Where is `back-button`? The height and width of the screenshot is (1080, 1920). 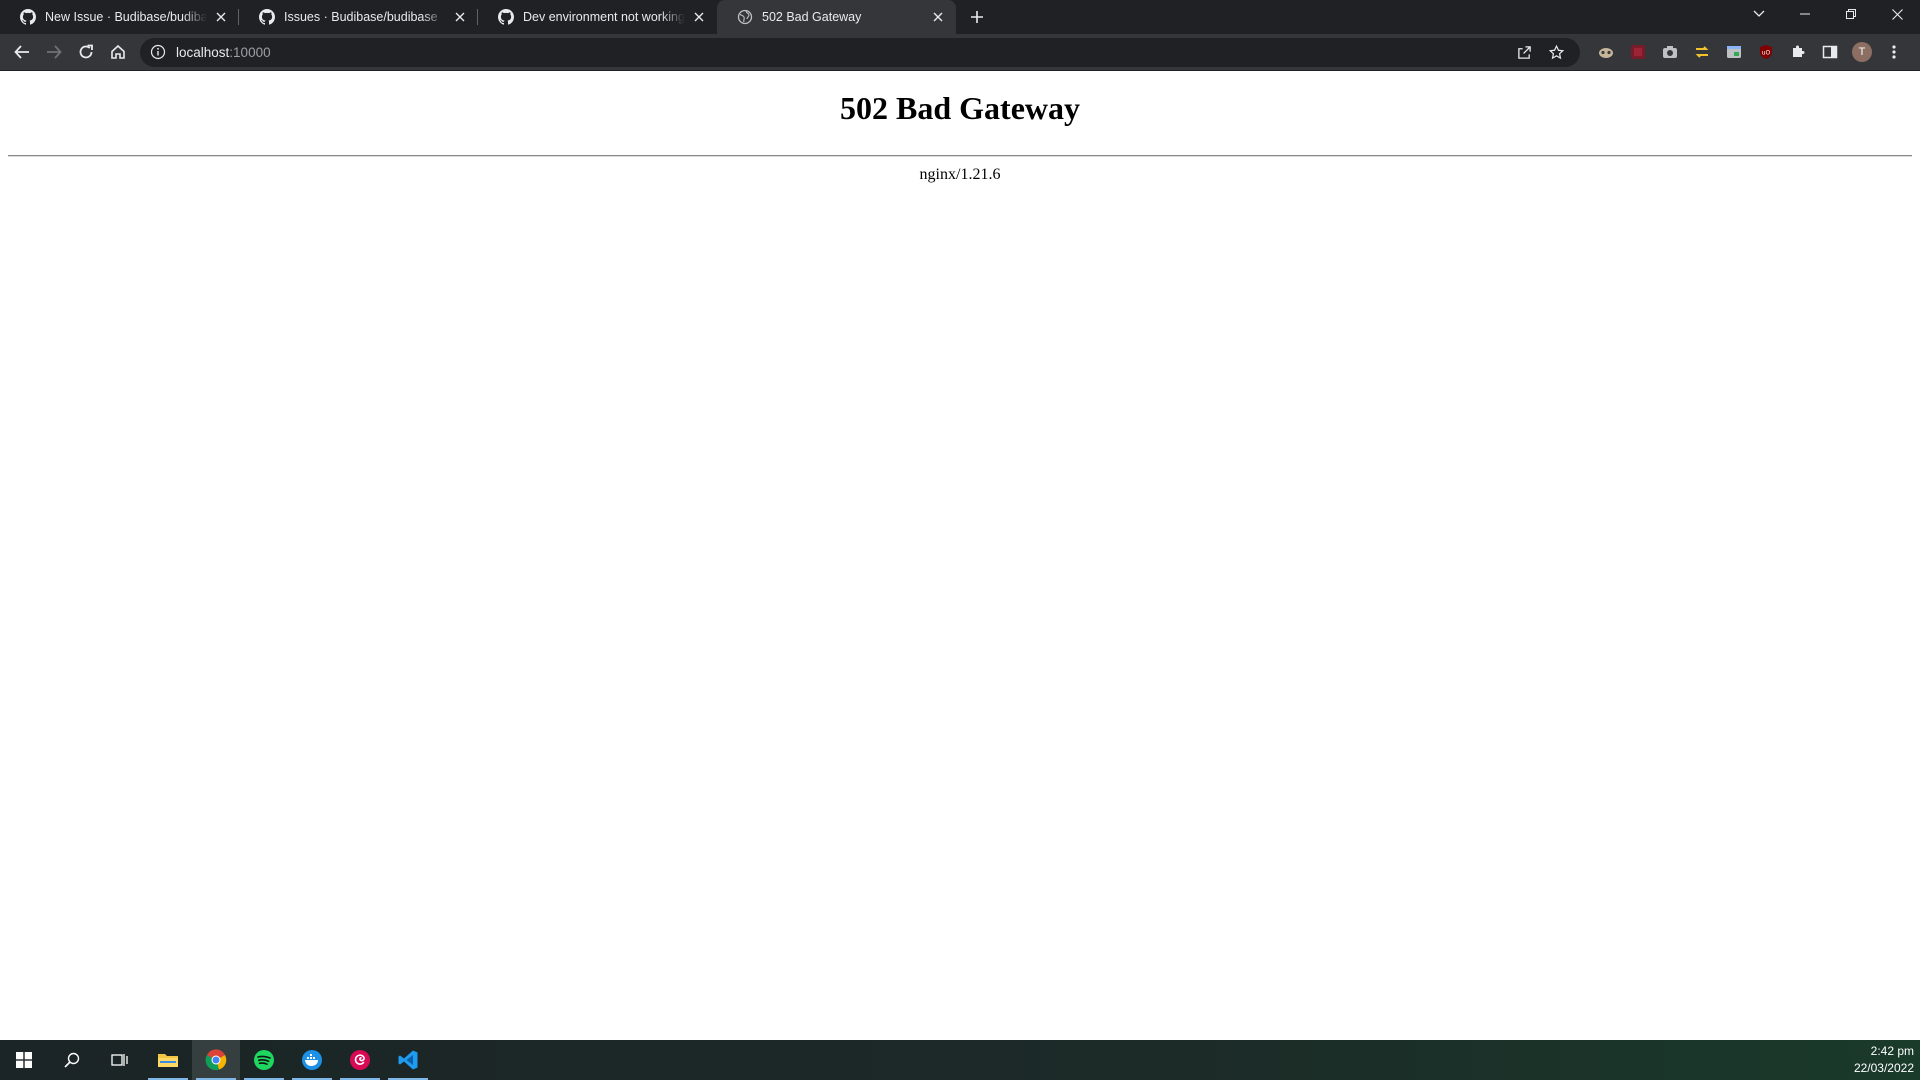
back-button is located at coordinates (22, 52).